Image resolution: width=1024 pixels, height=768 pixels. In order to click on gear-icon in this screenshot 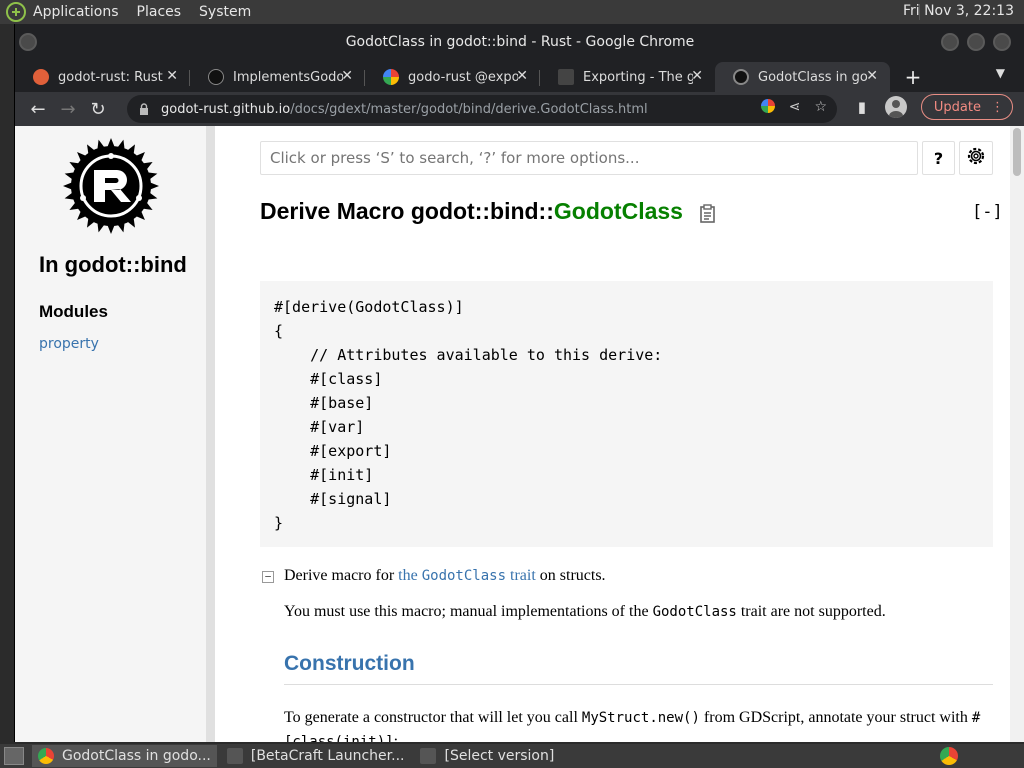, I will do `click(976, 158)`.